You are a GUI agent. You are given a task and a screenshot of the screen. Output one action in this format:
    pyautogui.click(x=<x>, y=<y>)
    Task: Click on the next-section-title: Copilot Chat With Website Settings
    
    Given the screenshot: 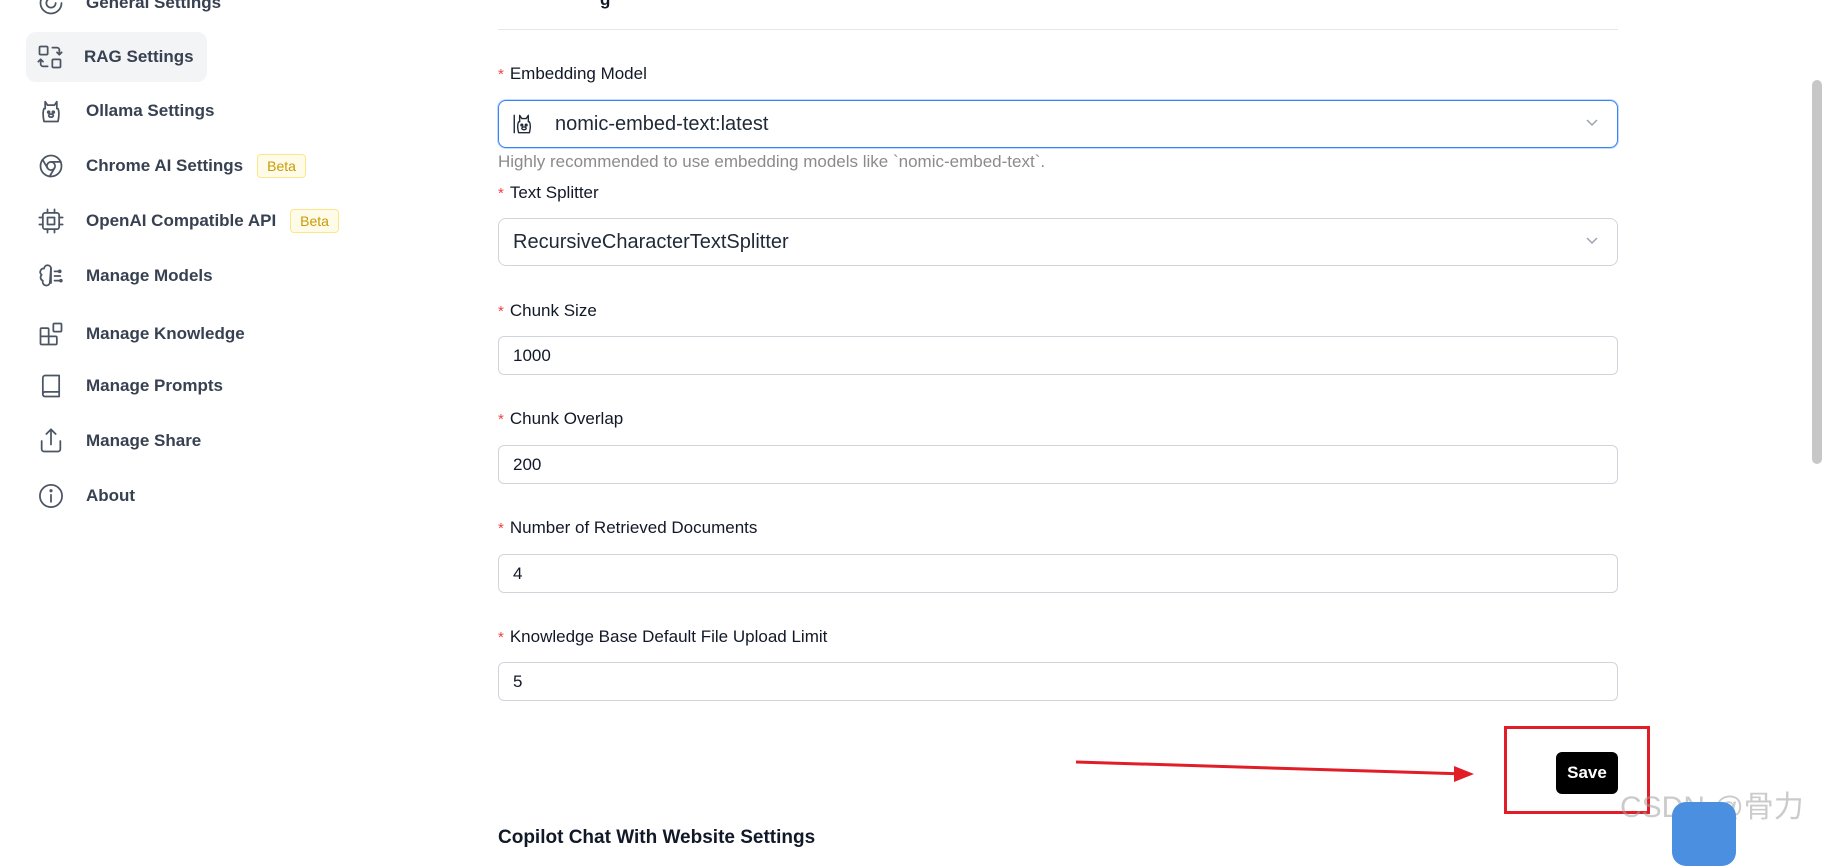 What is the action you would take?
    pyautogui.click(x=657, y=837)
    